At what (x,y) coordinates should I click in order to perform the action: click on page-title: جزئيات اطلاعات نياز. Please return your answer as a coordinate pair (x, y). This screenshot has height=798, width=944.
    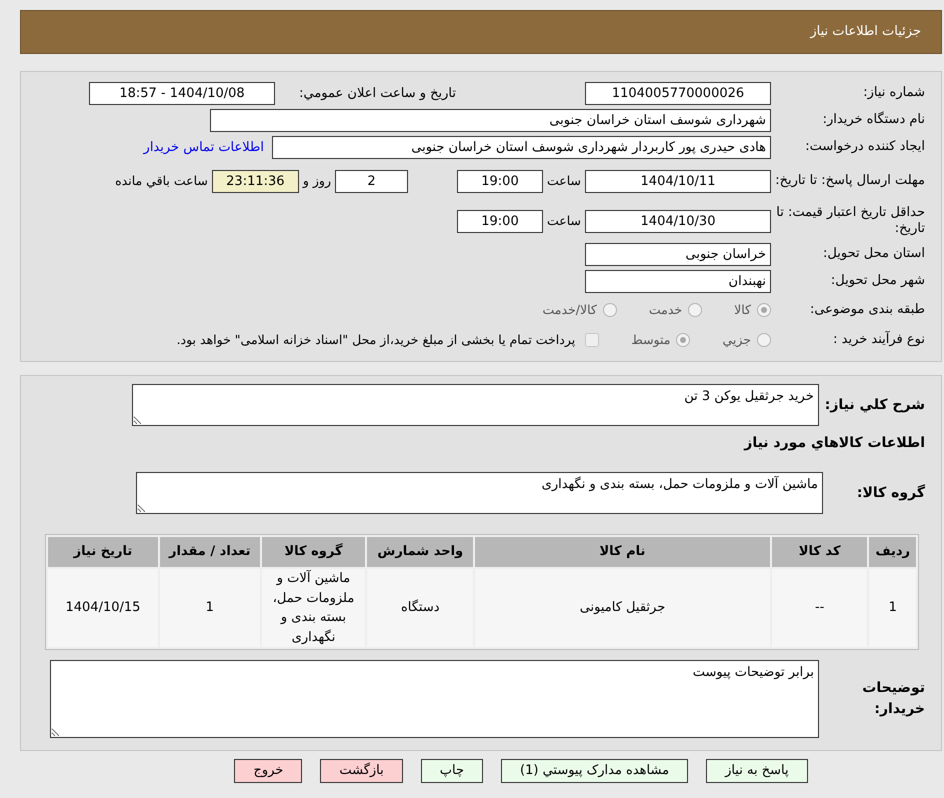
    Looking at the image, I should click on (865, 32).